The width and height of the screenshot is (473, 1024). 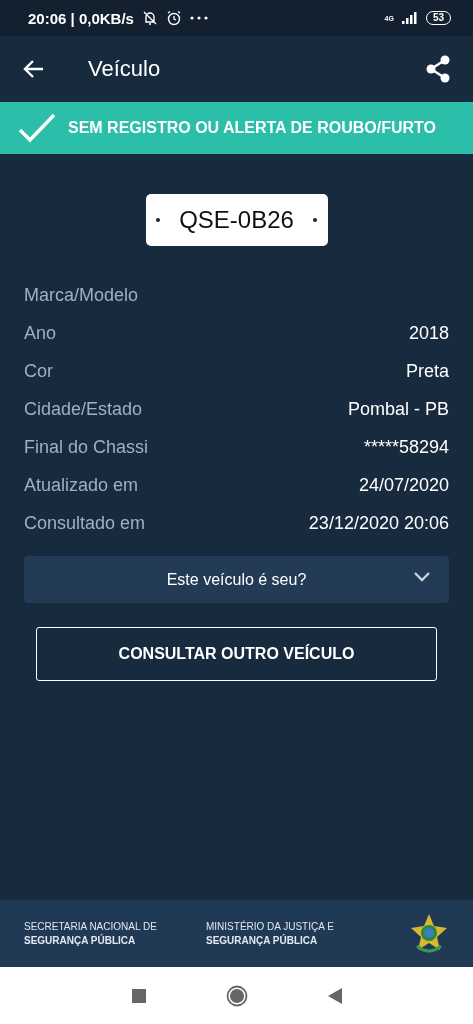 What do you see at coordinates (173, 18) in the screenshot?
I see `alarm-icon` at bounding box center [173, 18].